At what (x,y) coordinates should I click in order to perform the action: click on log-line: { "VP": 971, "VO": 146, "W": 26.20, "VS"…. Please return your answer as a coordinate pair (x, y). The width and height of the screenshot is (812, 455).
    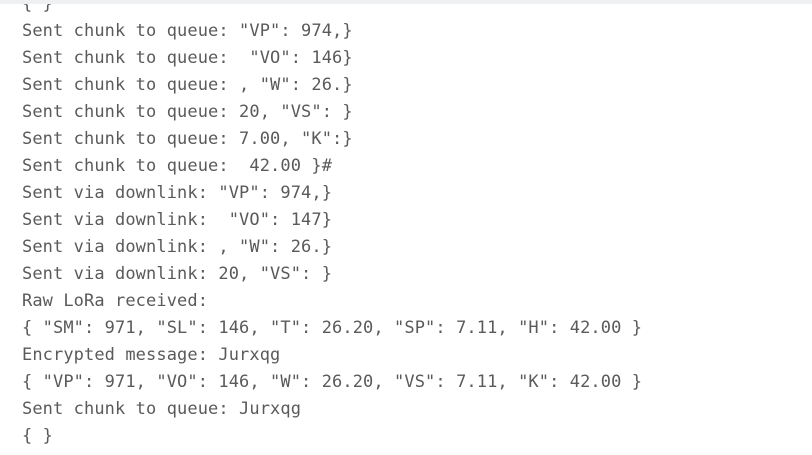
    Looking at the image, I should click on (332, 382).